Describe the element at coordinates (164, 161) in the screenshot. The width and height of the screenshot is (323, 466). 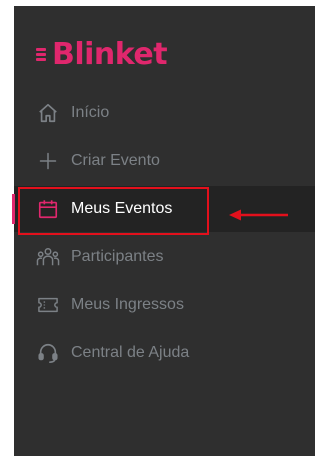
I see `sidebar-item-criar-evento: Criar Evento` at that location.